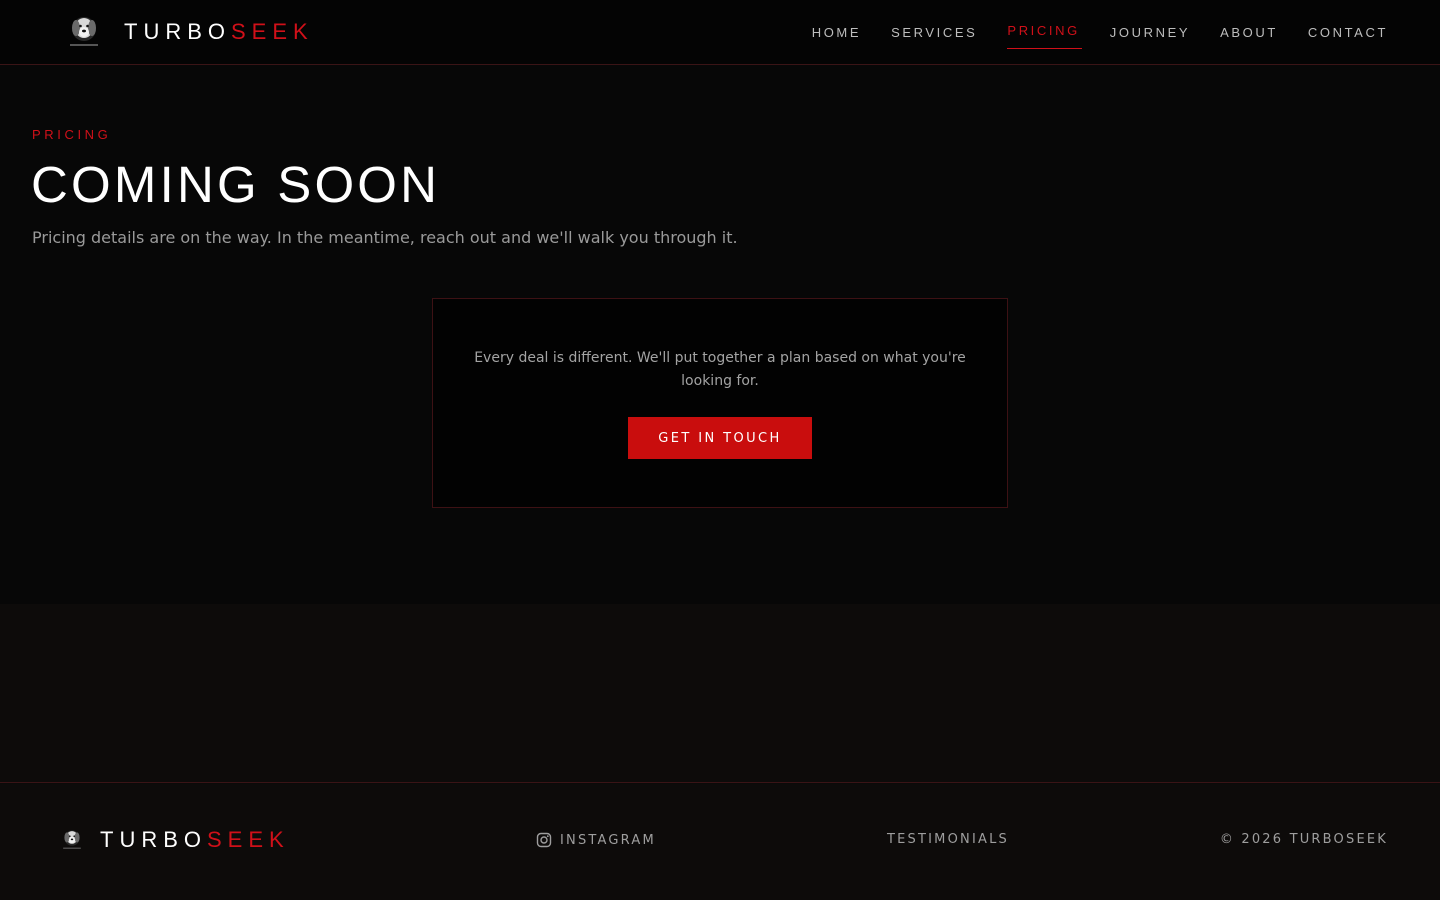 This screenshot has height=900, width=1440. Describe the element at coordinates (1249, 32) in the screenshot. I see `nav-item-about: ABOUT` at that location.